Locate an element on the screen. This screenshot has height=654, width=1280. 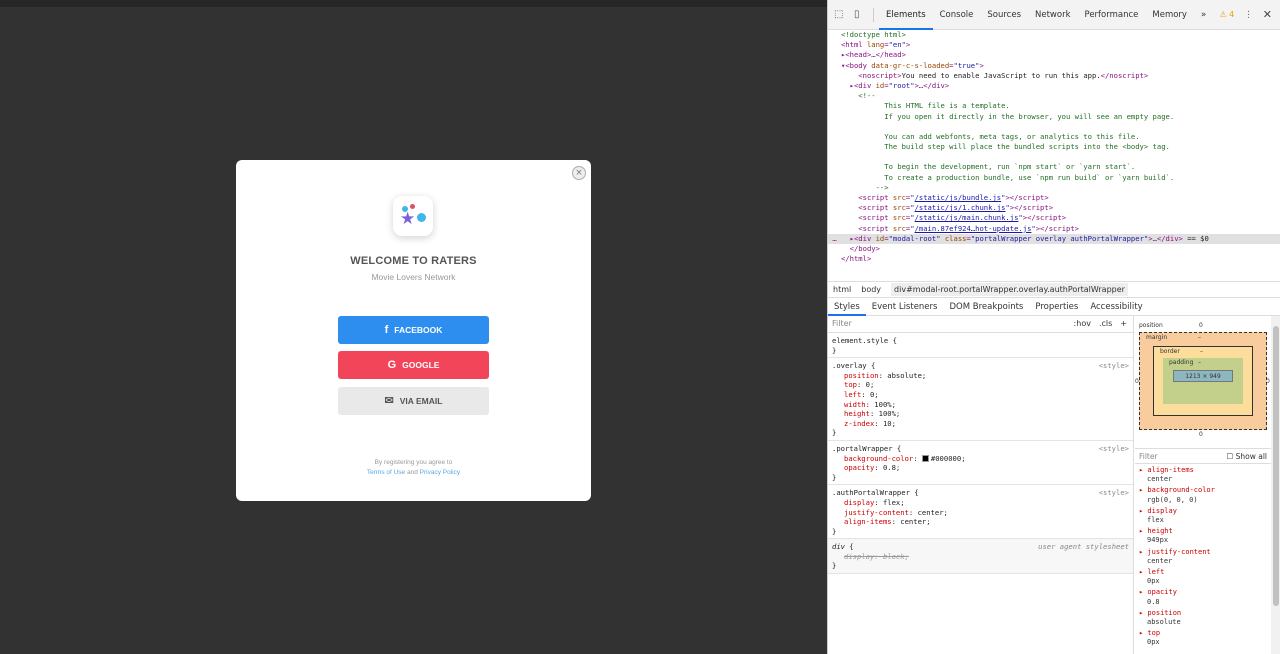
dom-node-line: <html lang="en"> is located at coordinates (1054, 45).